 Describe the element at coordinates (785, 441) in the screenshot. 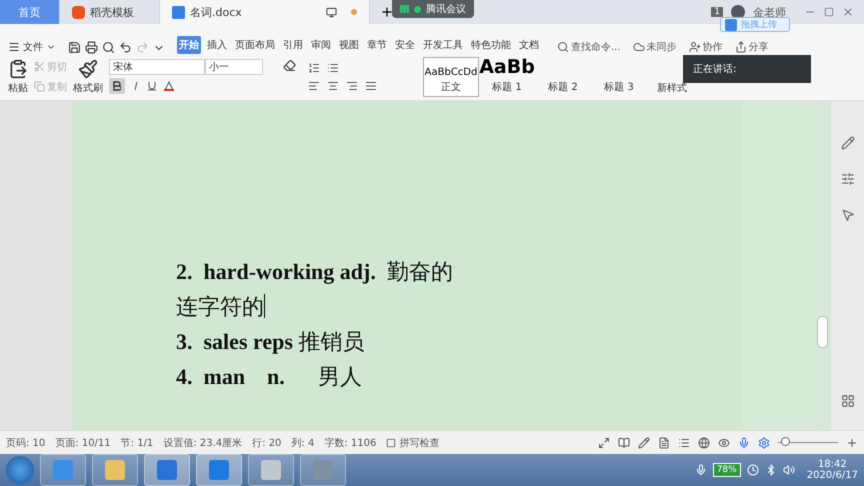

I see `zoom-thumb` at that location.